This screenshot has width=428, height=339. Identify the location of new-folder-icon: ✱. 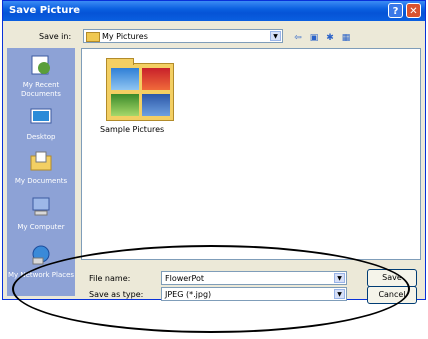
(330, 38).